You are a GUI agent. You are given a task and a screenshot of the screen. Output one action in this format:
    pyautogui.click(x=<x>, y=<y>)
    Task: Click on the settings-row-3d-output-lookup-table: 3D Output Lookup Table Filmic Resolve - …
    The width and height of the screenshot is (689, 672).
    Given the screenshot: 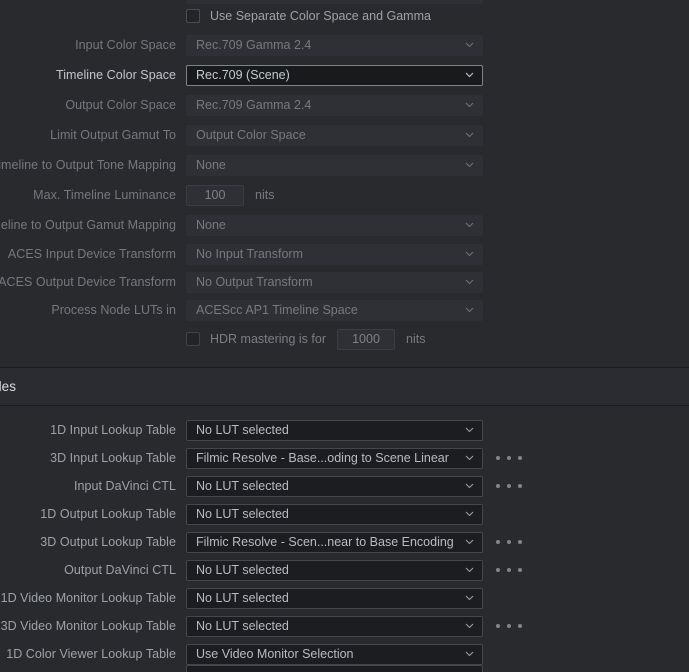 What is the action you would take?
    pyautogui.click(x=344, y=542)
    